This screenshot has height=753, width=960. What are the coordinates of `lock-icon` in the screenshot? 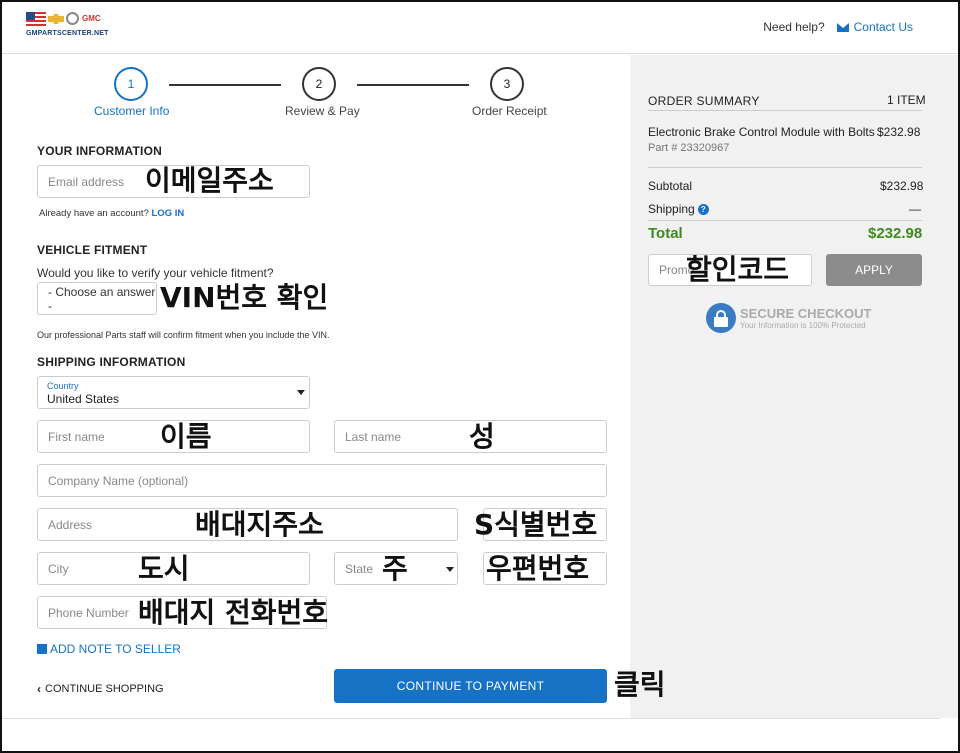 It's located at (721, 318).